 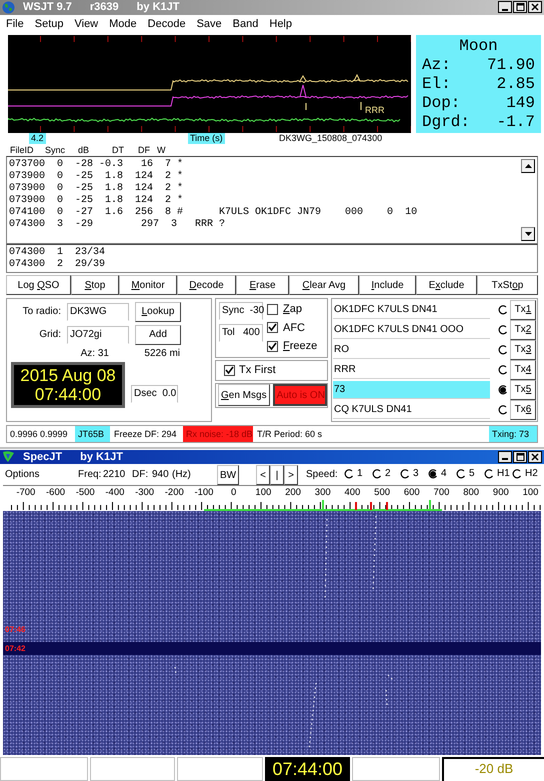 I want to click on scale-label: 200, so click(x=293, y=493).